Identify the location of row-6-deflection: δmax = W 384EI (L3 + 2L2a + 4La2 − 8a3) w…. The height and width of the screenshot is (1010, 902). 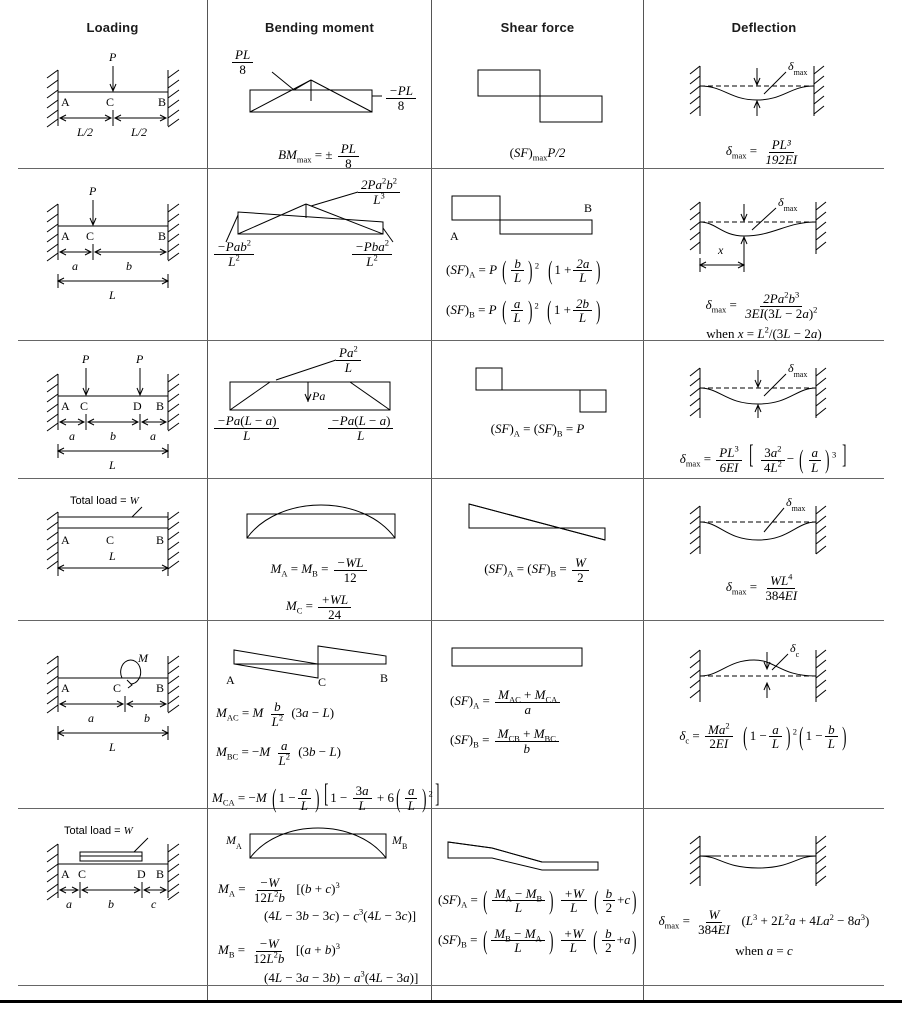
(764, 892).